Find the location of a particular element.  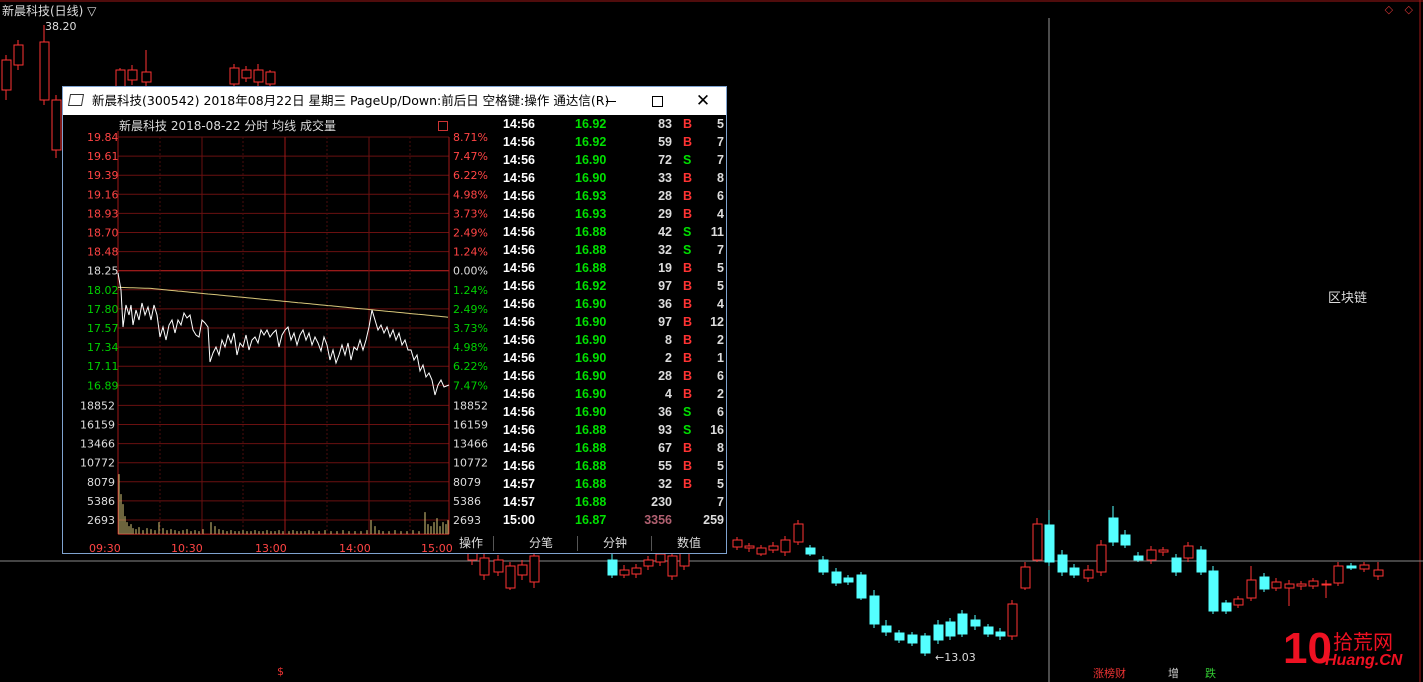

tick-volume: 36 is located at coordinates (665, 412).